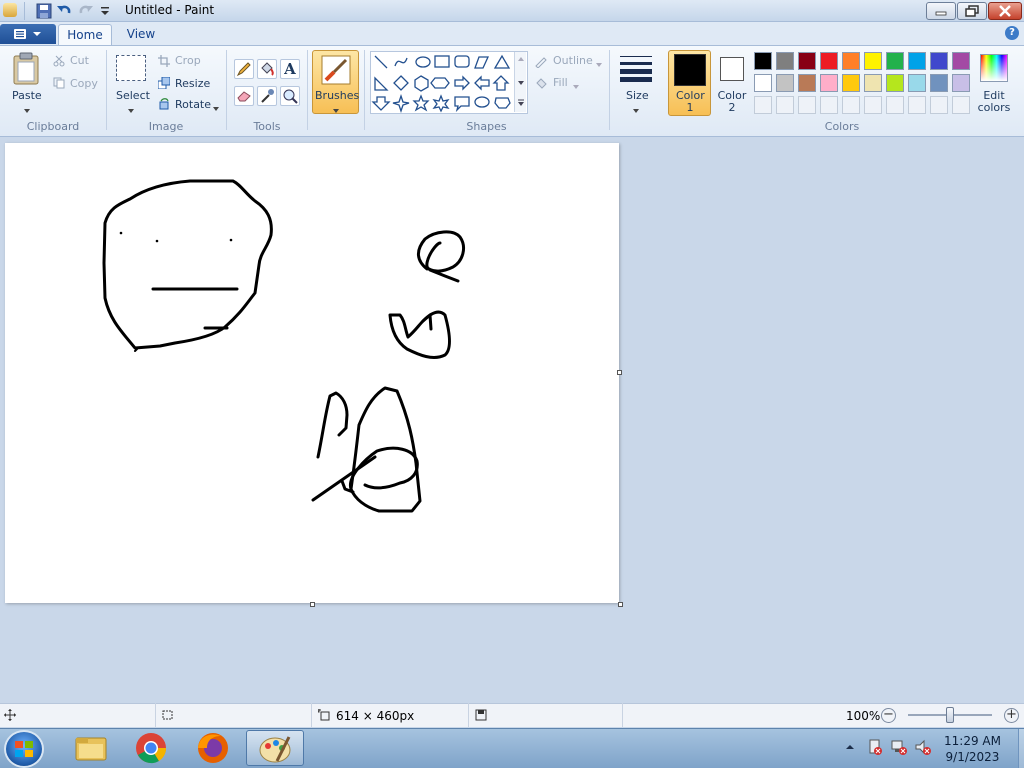  Describe the element at coordinates (216, 106) in the screenshot. I see `rotate-dropdown-icon` at that location.